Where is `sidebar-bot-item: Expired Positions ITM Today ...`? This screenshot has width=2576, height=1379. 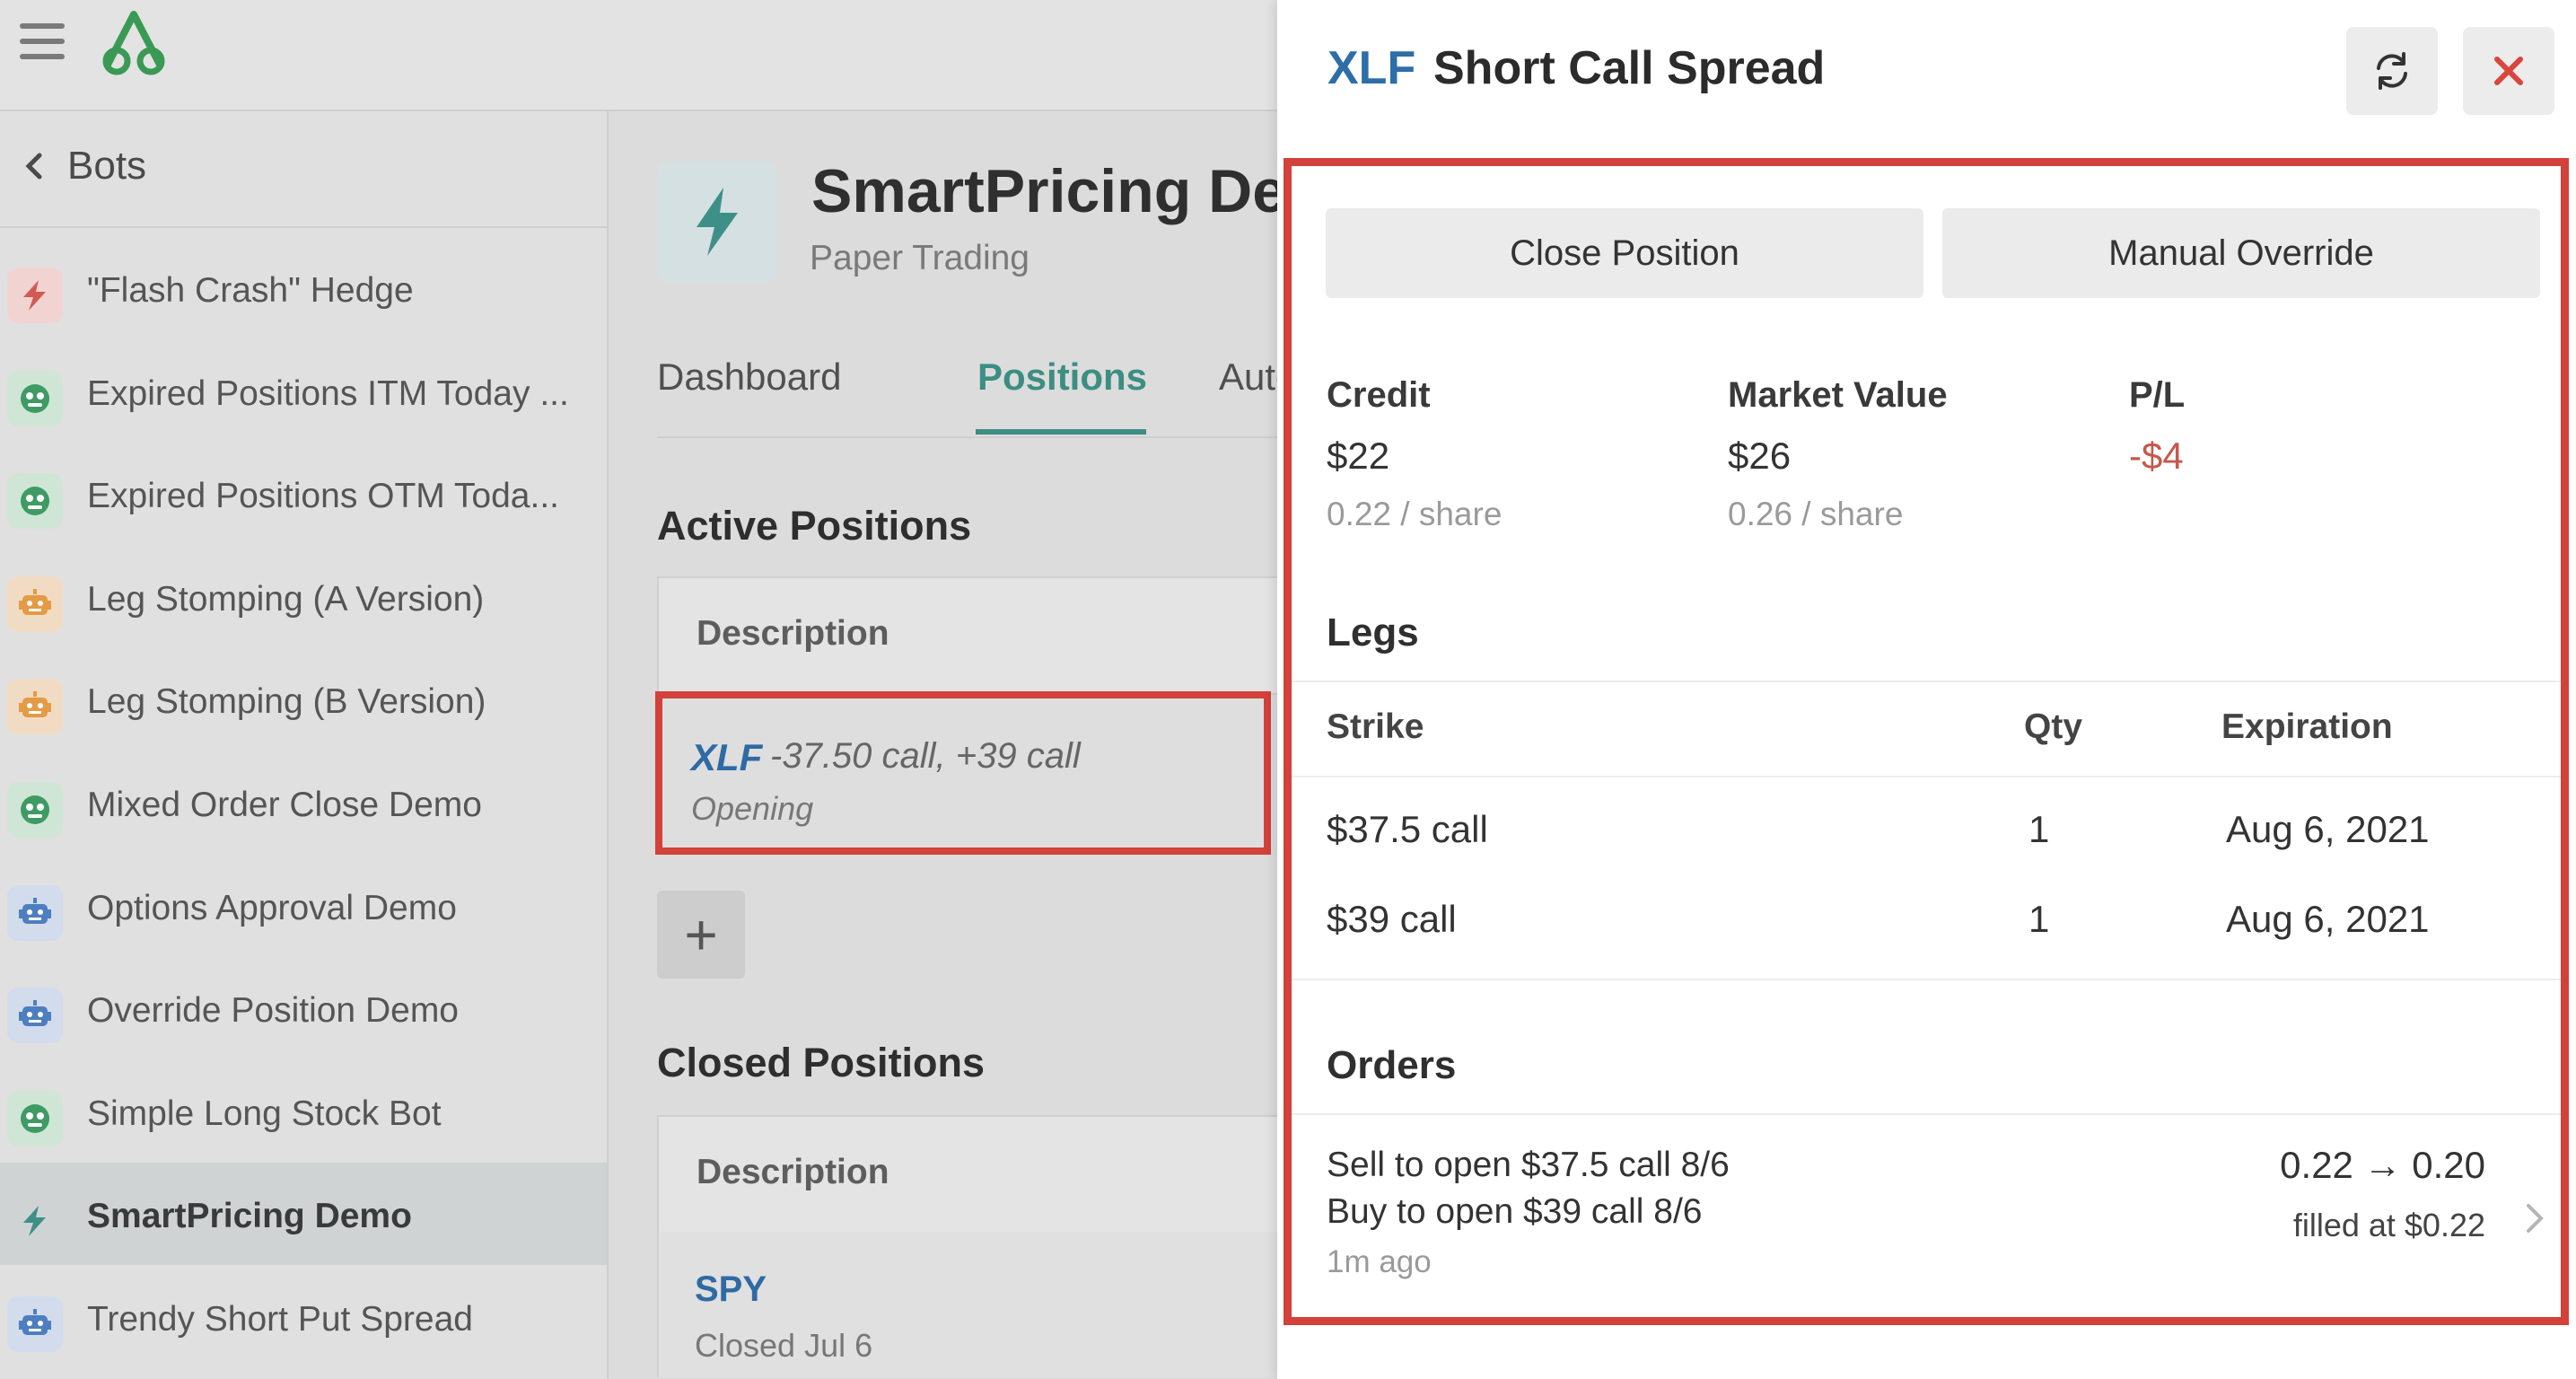 sidebar-bot-item: Expired Positions ITM Today ... is located at coordinates (303, 391).